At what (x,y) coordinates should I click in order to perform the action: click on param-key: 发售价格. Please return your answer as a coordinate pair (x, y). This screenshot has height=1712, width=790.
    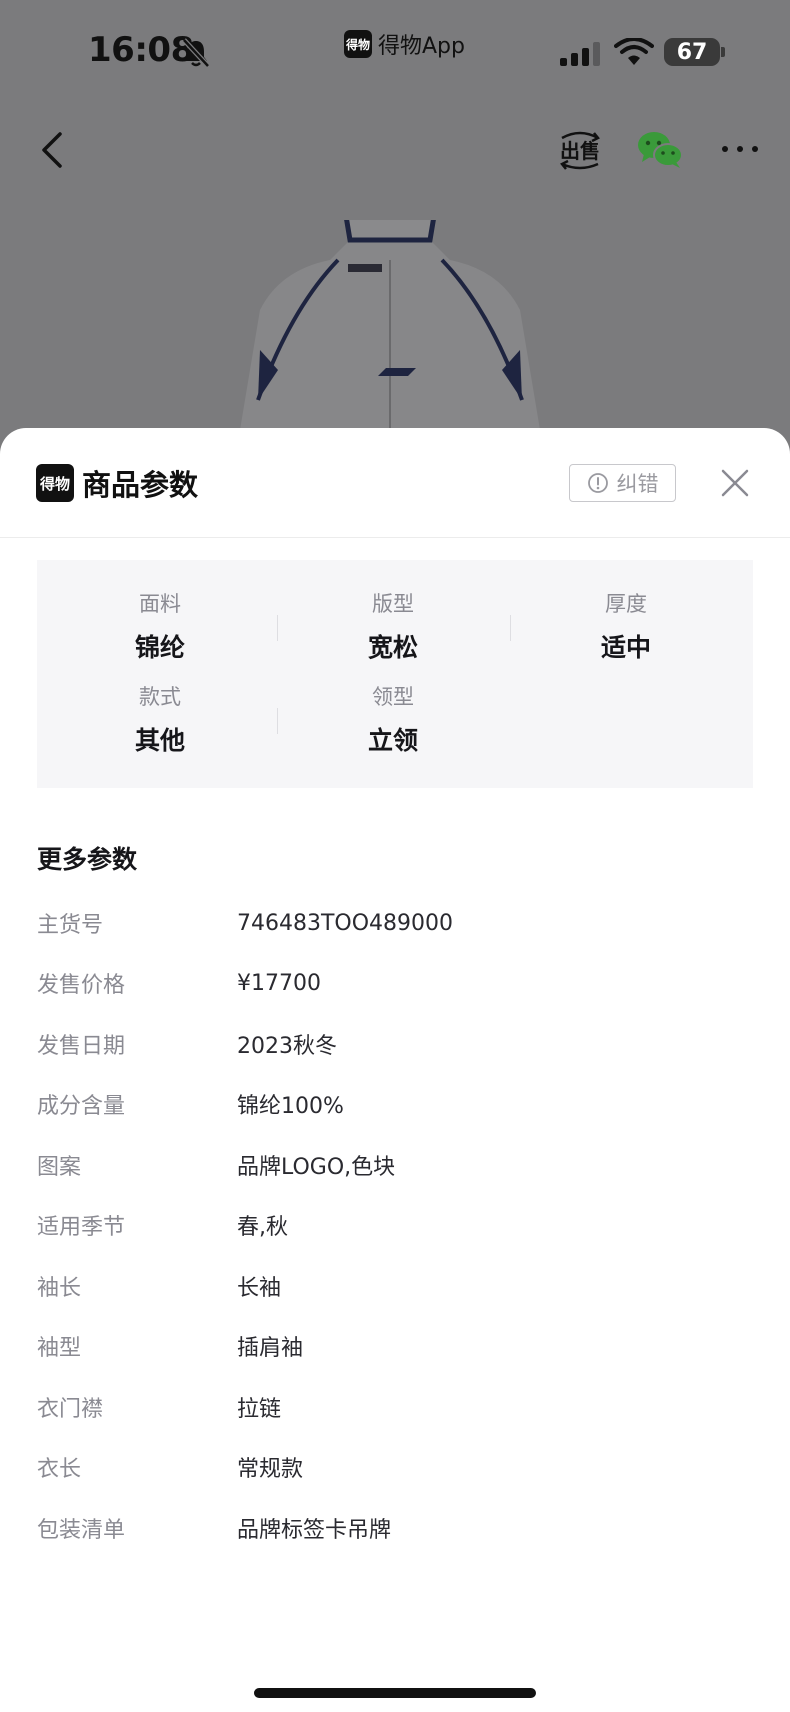
    Looking at the image, I should click on (81, 985).